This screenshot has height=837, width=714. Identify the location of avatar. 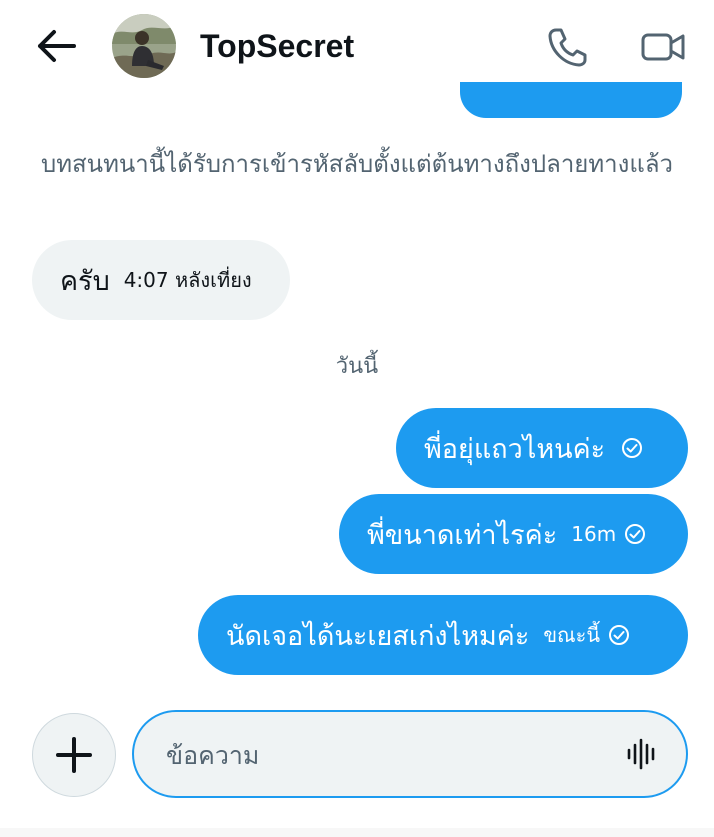
(144, 46).